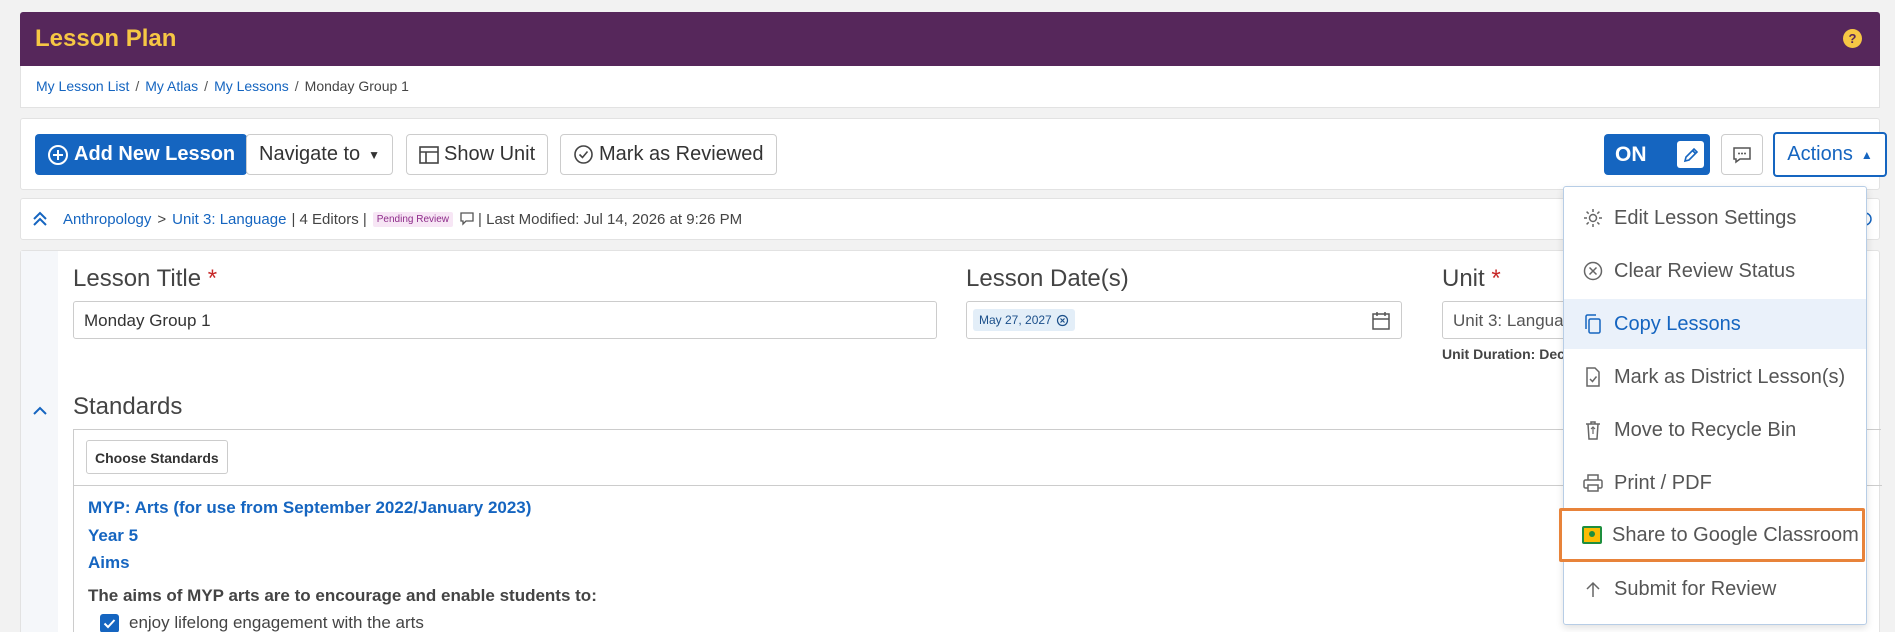 Image resolution: width=1895 pixels, height=632 pixels. I want to click on left-rail, so click(39, 441).